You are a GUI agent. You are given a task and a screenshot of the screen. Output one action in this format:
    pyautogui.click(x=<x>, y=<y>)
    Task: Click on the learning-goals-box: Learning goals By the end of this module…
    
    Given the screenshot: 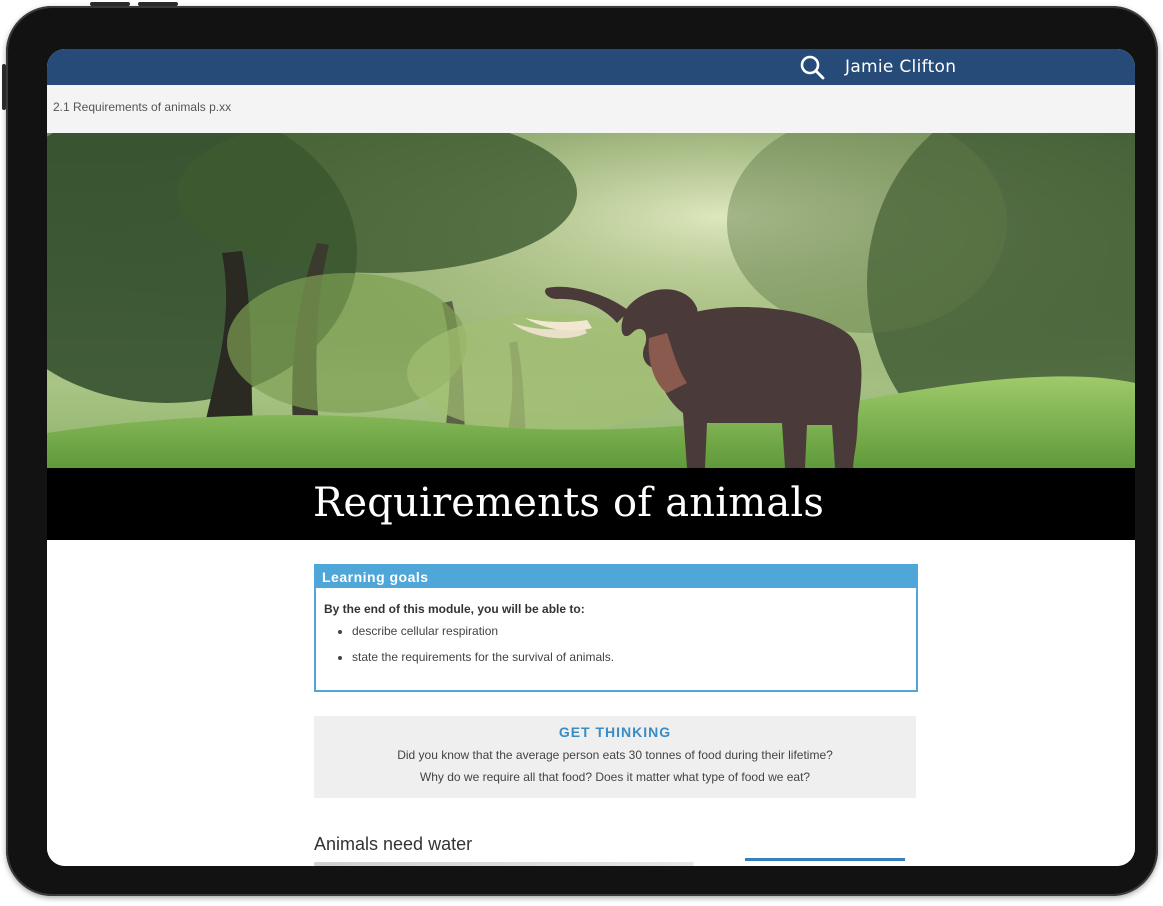 What is the action you would take?
    pyautogui.click(x=616, y=628)
    